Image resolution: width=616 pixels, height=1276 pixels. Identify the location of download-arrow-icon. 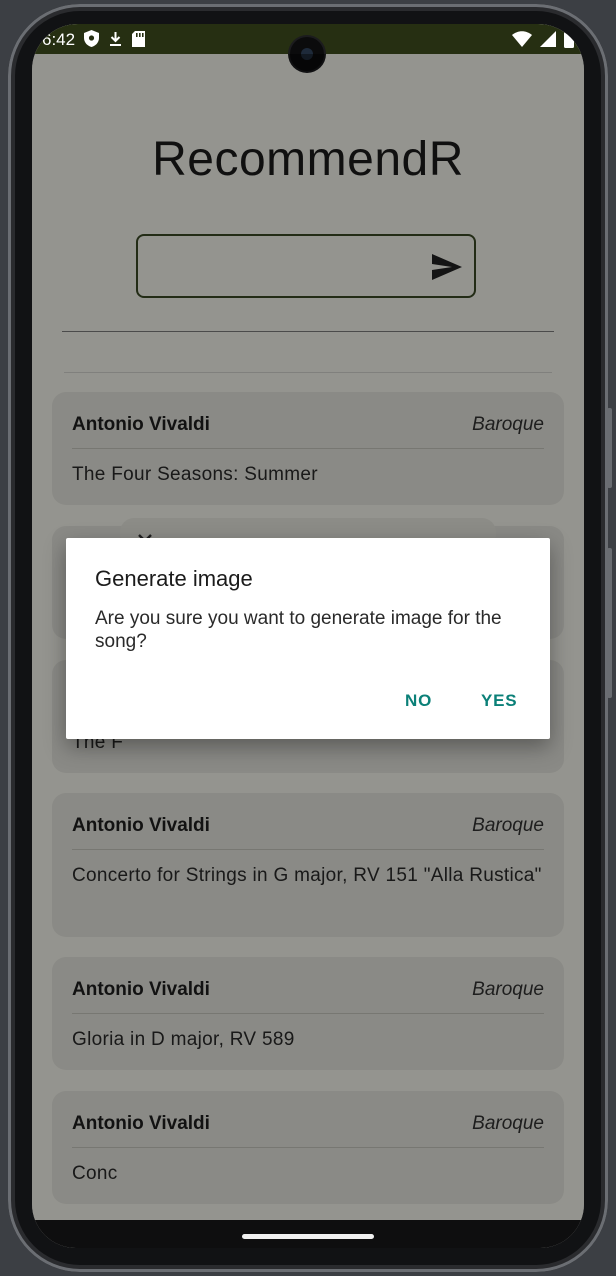
(115, 38).